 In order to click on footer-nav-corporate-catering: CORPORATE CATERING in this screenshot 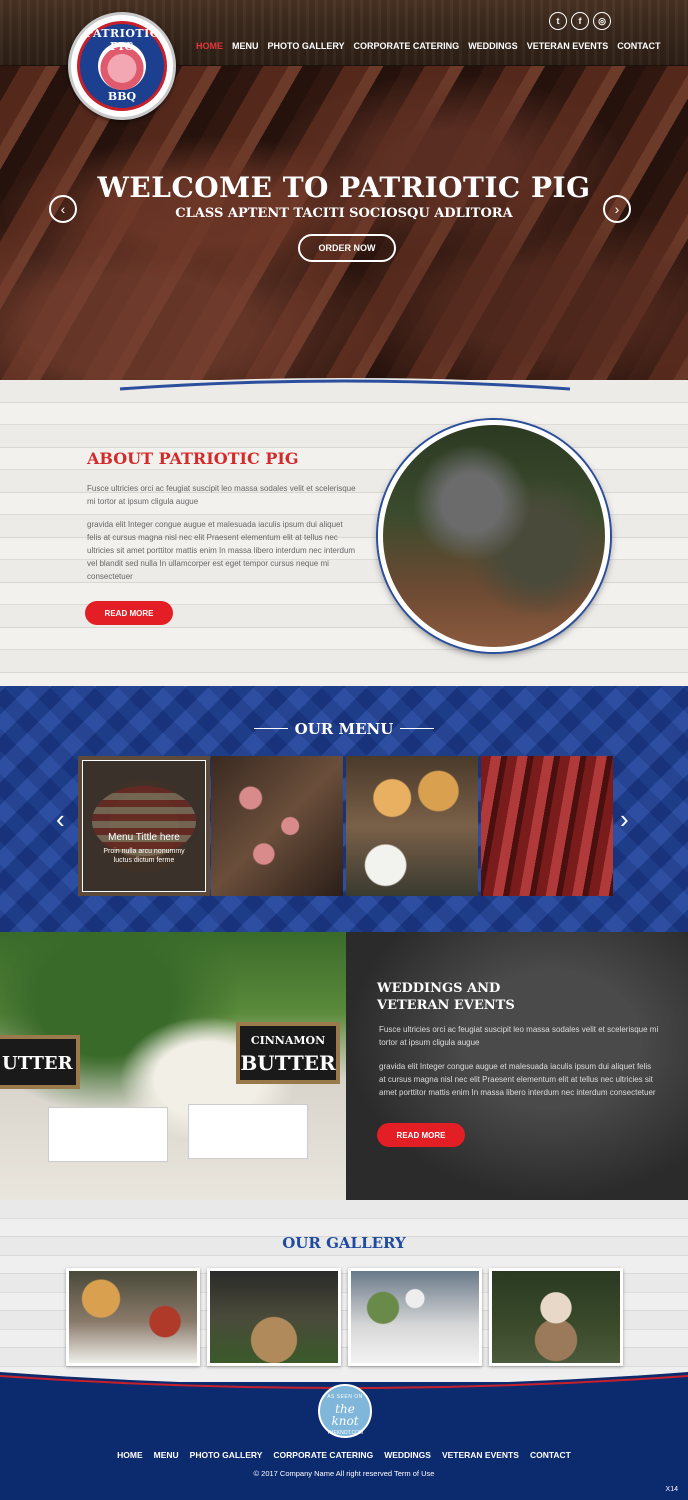, I will do `click(323, 1455)`.